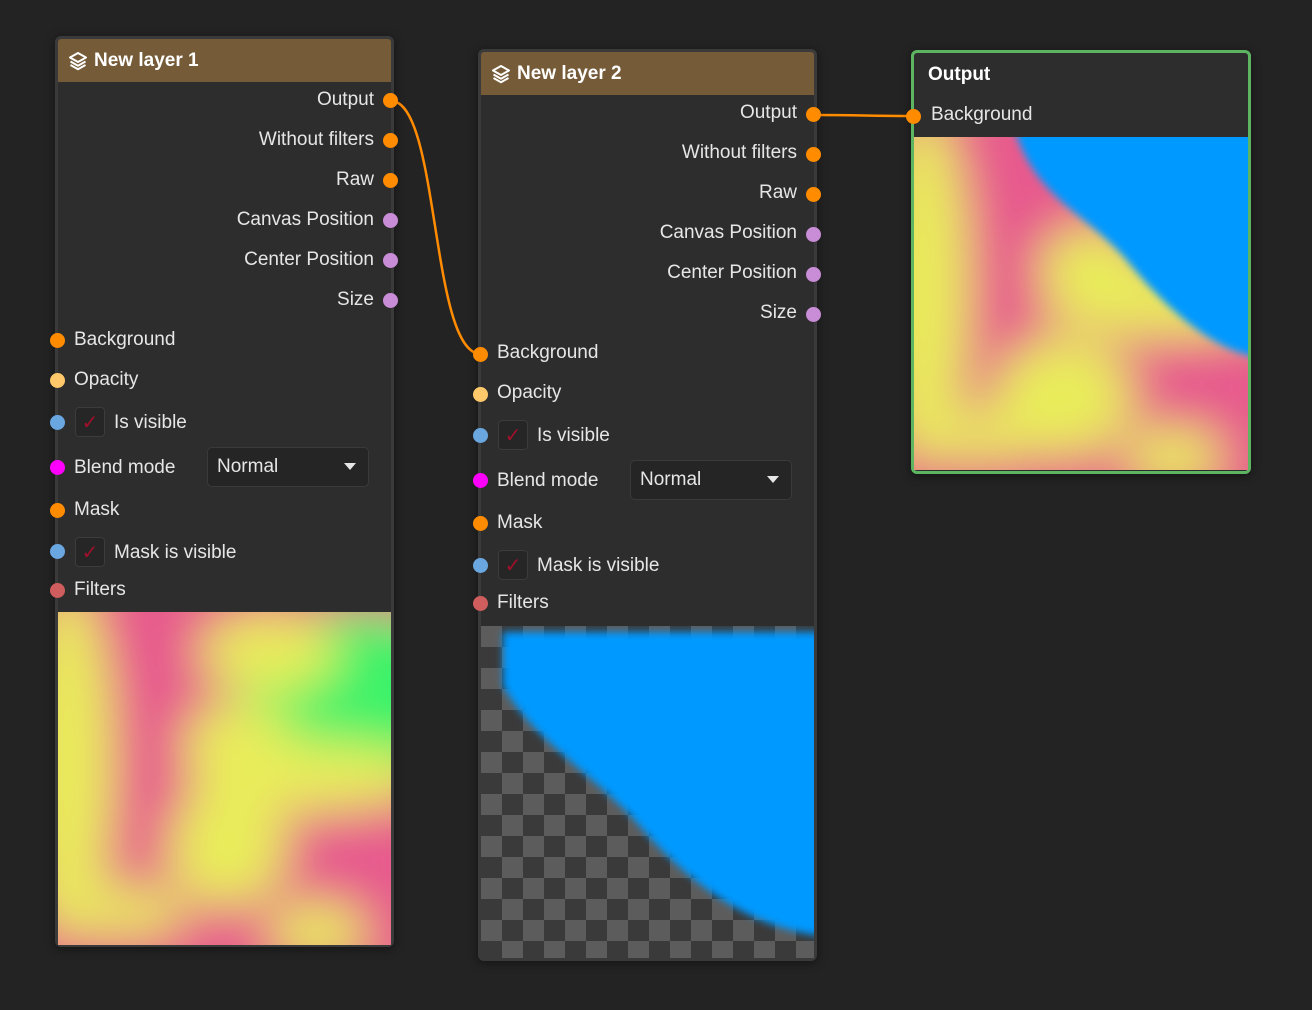 This screenshot has width=1312, height=1010. Describe the element at coordinates (436, 227) in the screenshot. I see `wire-layer1-output-to-layer2-background` at that location.